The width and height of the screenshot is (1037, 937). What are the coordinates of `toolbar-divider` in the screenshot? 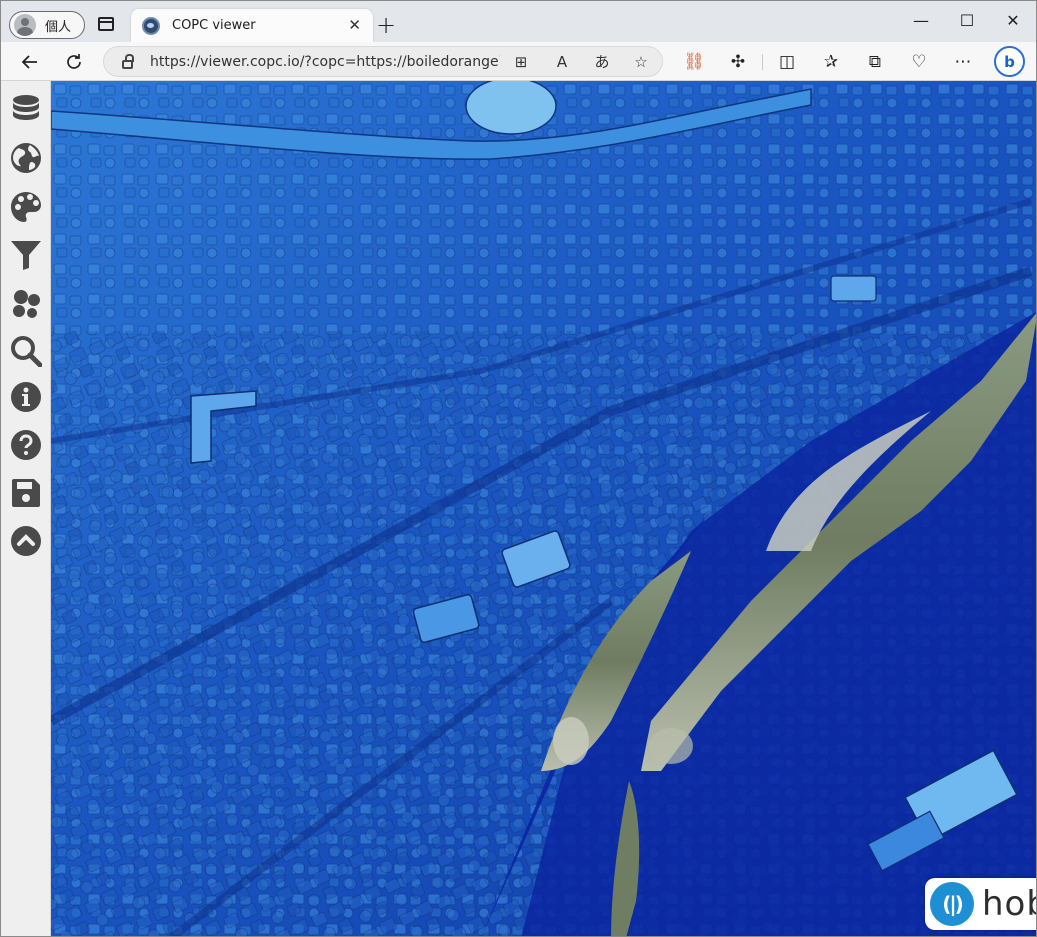 It's located at (762, 62).